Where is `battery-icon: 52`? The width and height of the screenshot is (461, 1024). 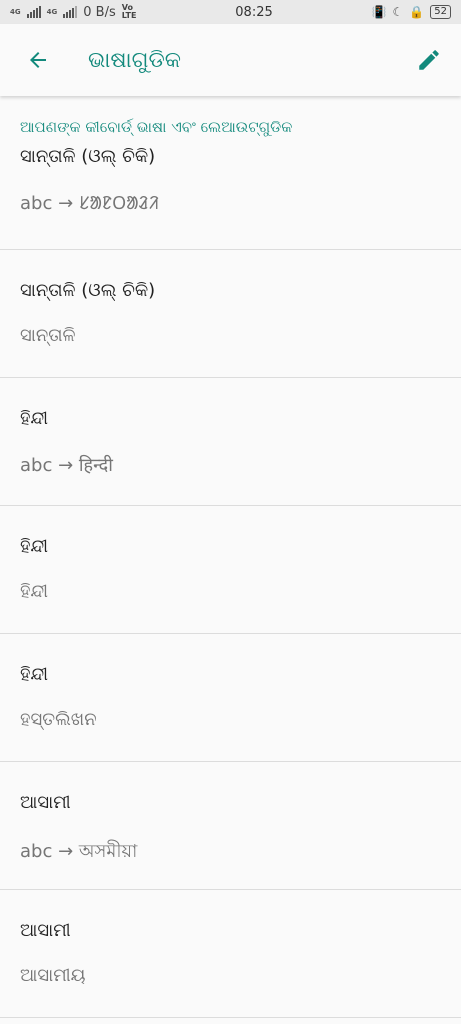
battery-icon: 52 is located at coordinates (440, 12).